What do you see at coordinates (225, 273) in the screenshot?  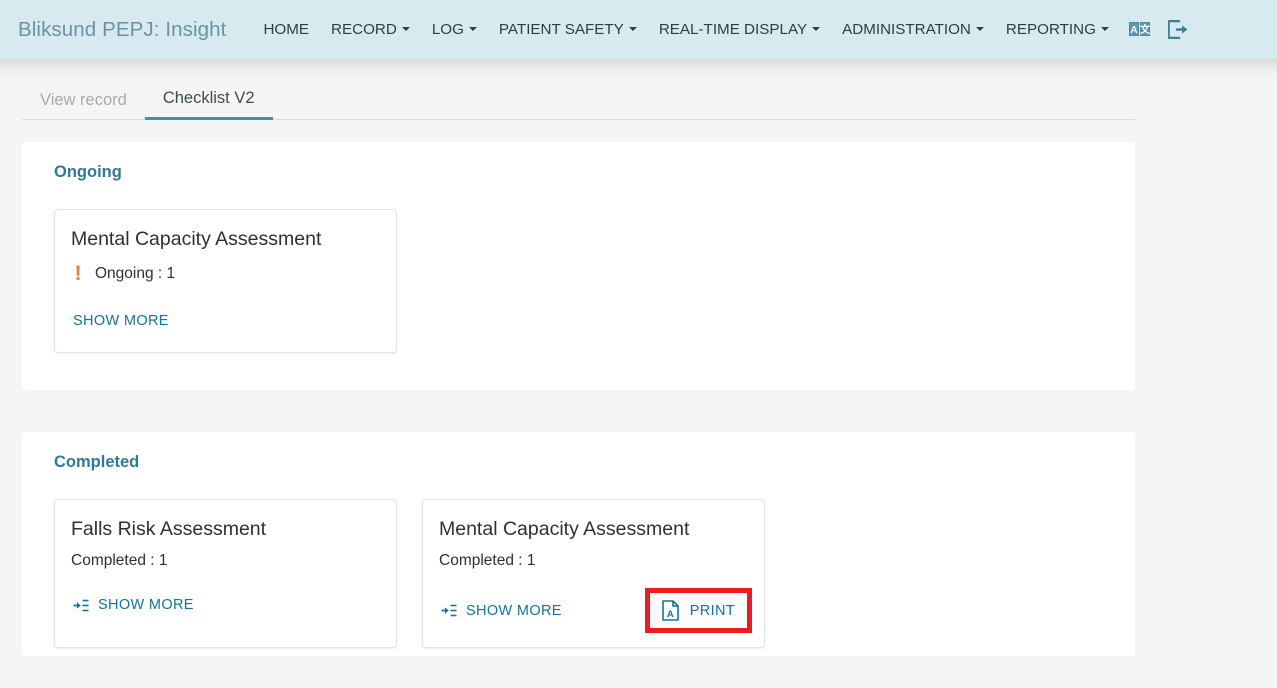 I see `card-status: ! Ongoing : 1` at bounding box center [225, 273].